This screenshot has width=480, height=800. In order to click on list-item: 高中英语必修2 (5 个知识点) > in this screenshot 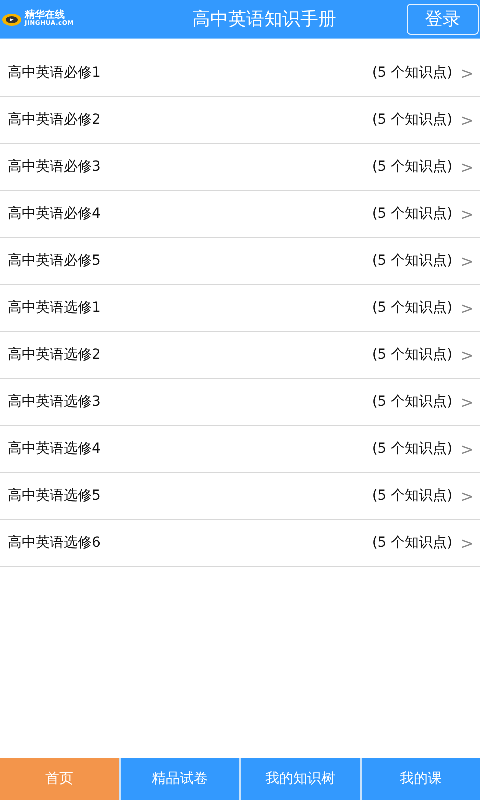, I will do `click(240, 120)`.